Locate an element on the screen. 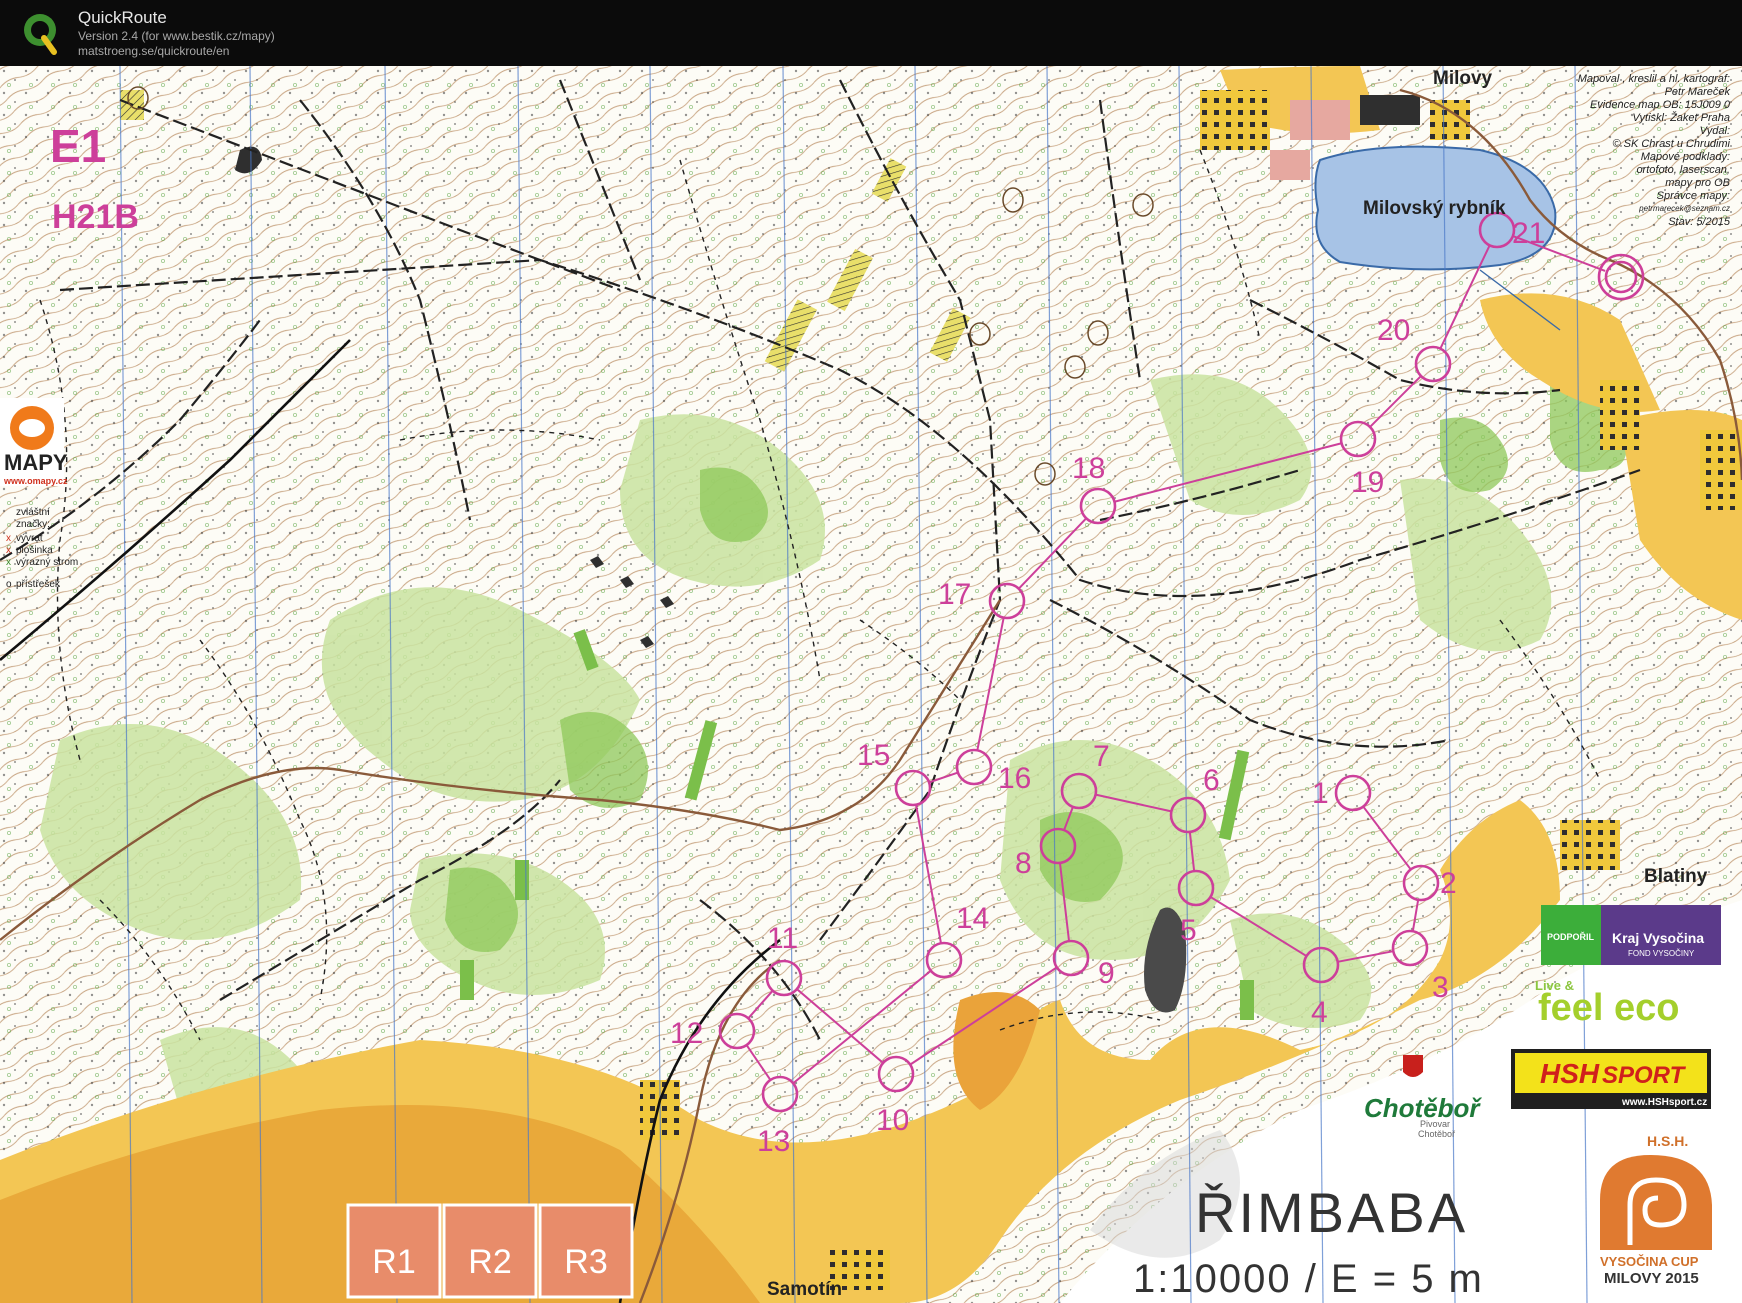 The image size is (1742, 1303). route-buttons: R1 R2 R3 is located at coordinates (490, 1251).